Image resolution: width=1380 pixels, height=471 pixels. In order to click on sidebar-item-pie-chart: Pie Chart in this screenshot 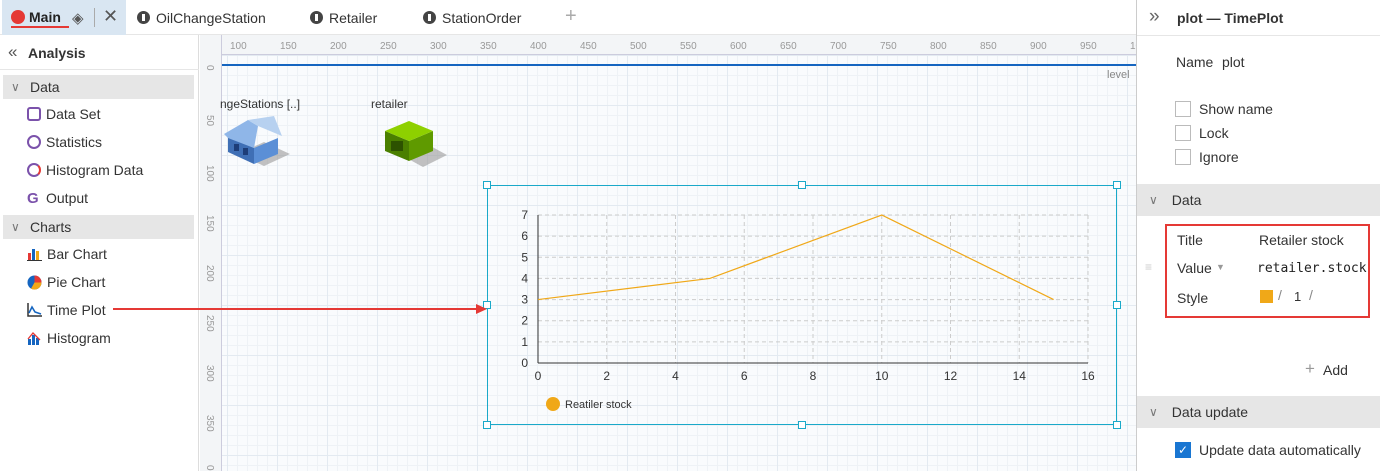, I will do `click(66, 282)`.